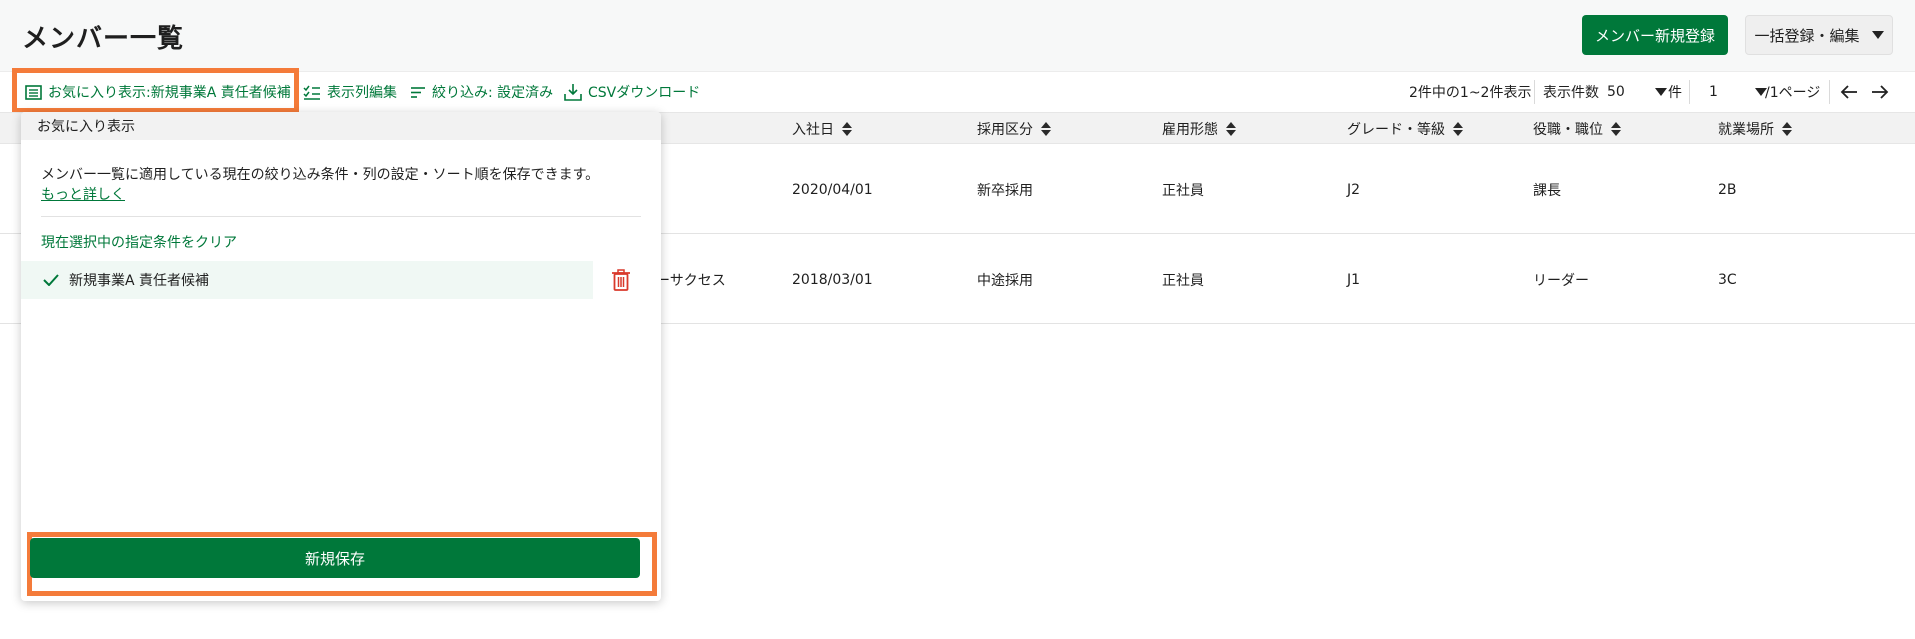  Describe the element at coordinates (1807, 35) in the screenshot. I see `bulk-edit-label: 一括登録・編集` at that location.